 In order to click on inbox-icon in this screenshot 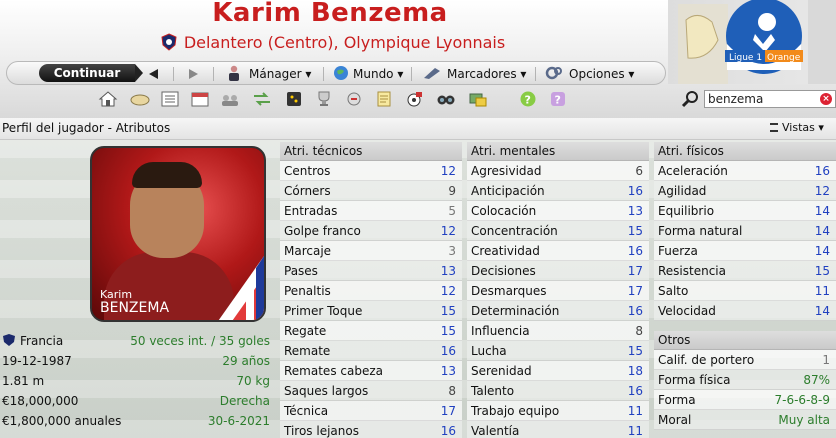, I will do `click(140, 99)`.